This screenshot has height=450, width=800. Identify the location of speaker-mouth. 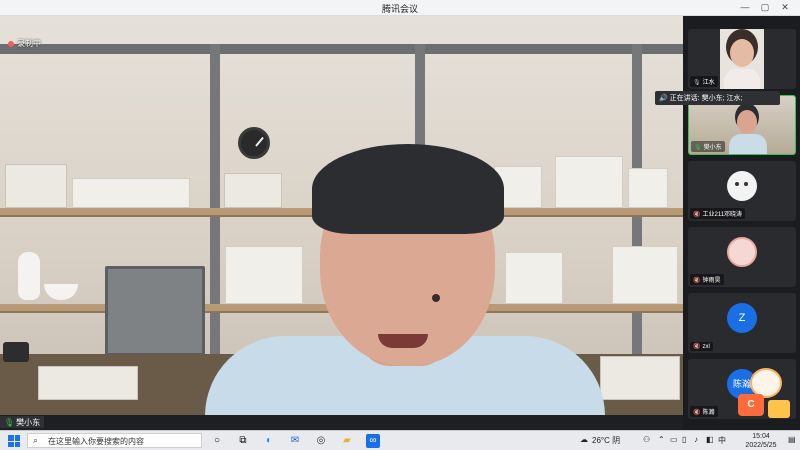
(403, 341).